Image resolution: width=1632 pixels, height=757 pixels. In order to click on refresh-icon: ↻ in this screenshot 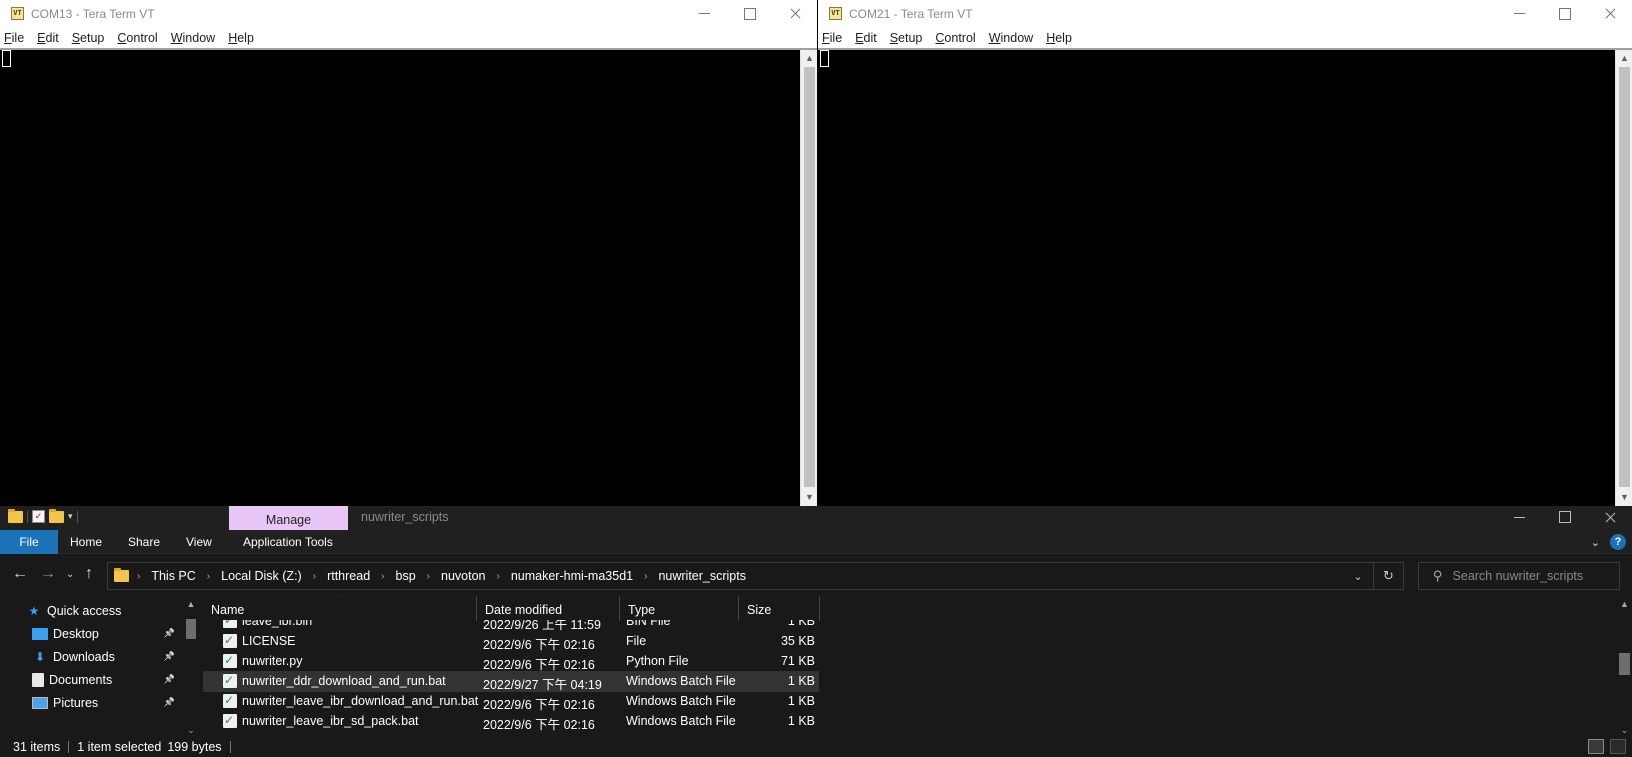, I will do `click(1388, 576)`.